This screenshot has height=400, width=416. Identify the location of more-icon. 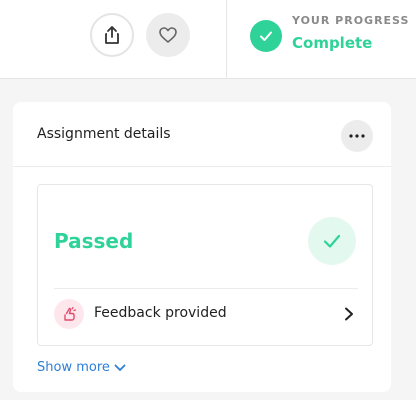
(357, 136).